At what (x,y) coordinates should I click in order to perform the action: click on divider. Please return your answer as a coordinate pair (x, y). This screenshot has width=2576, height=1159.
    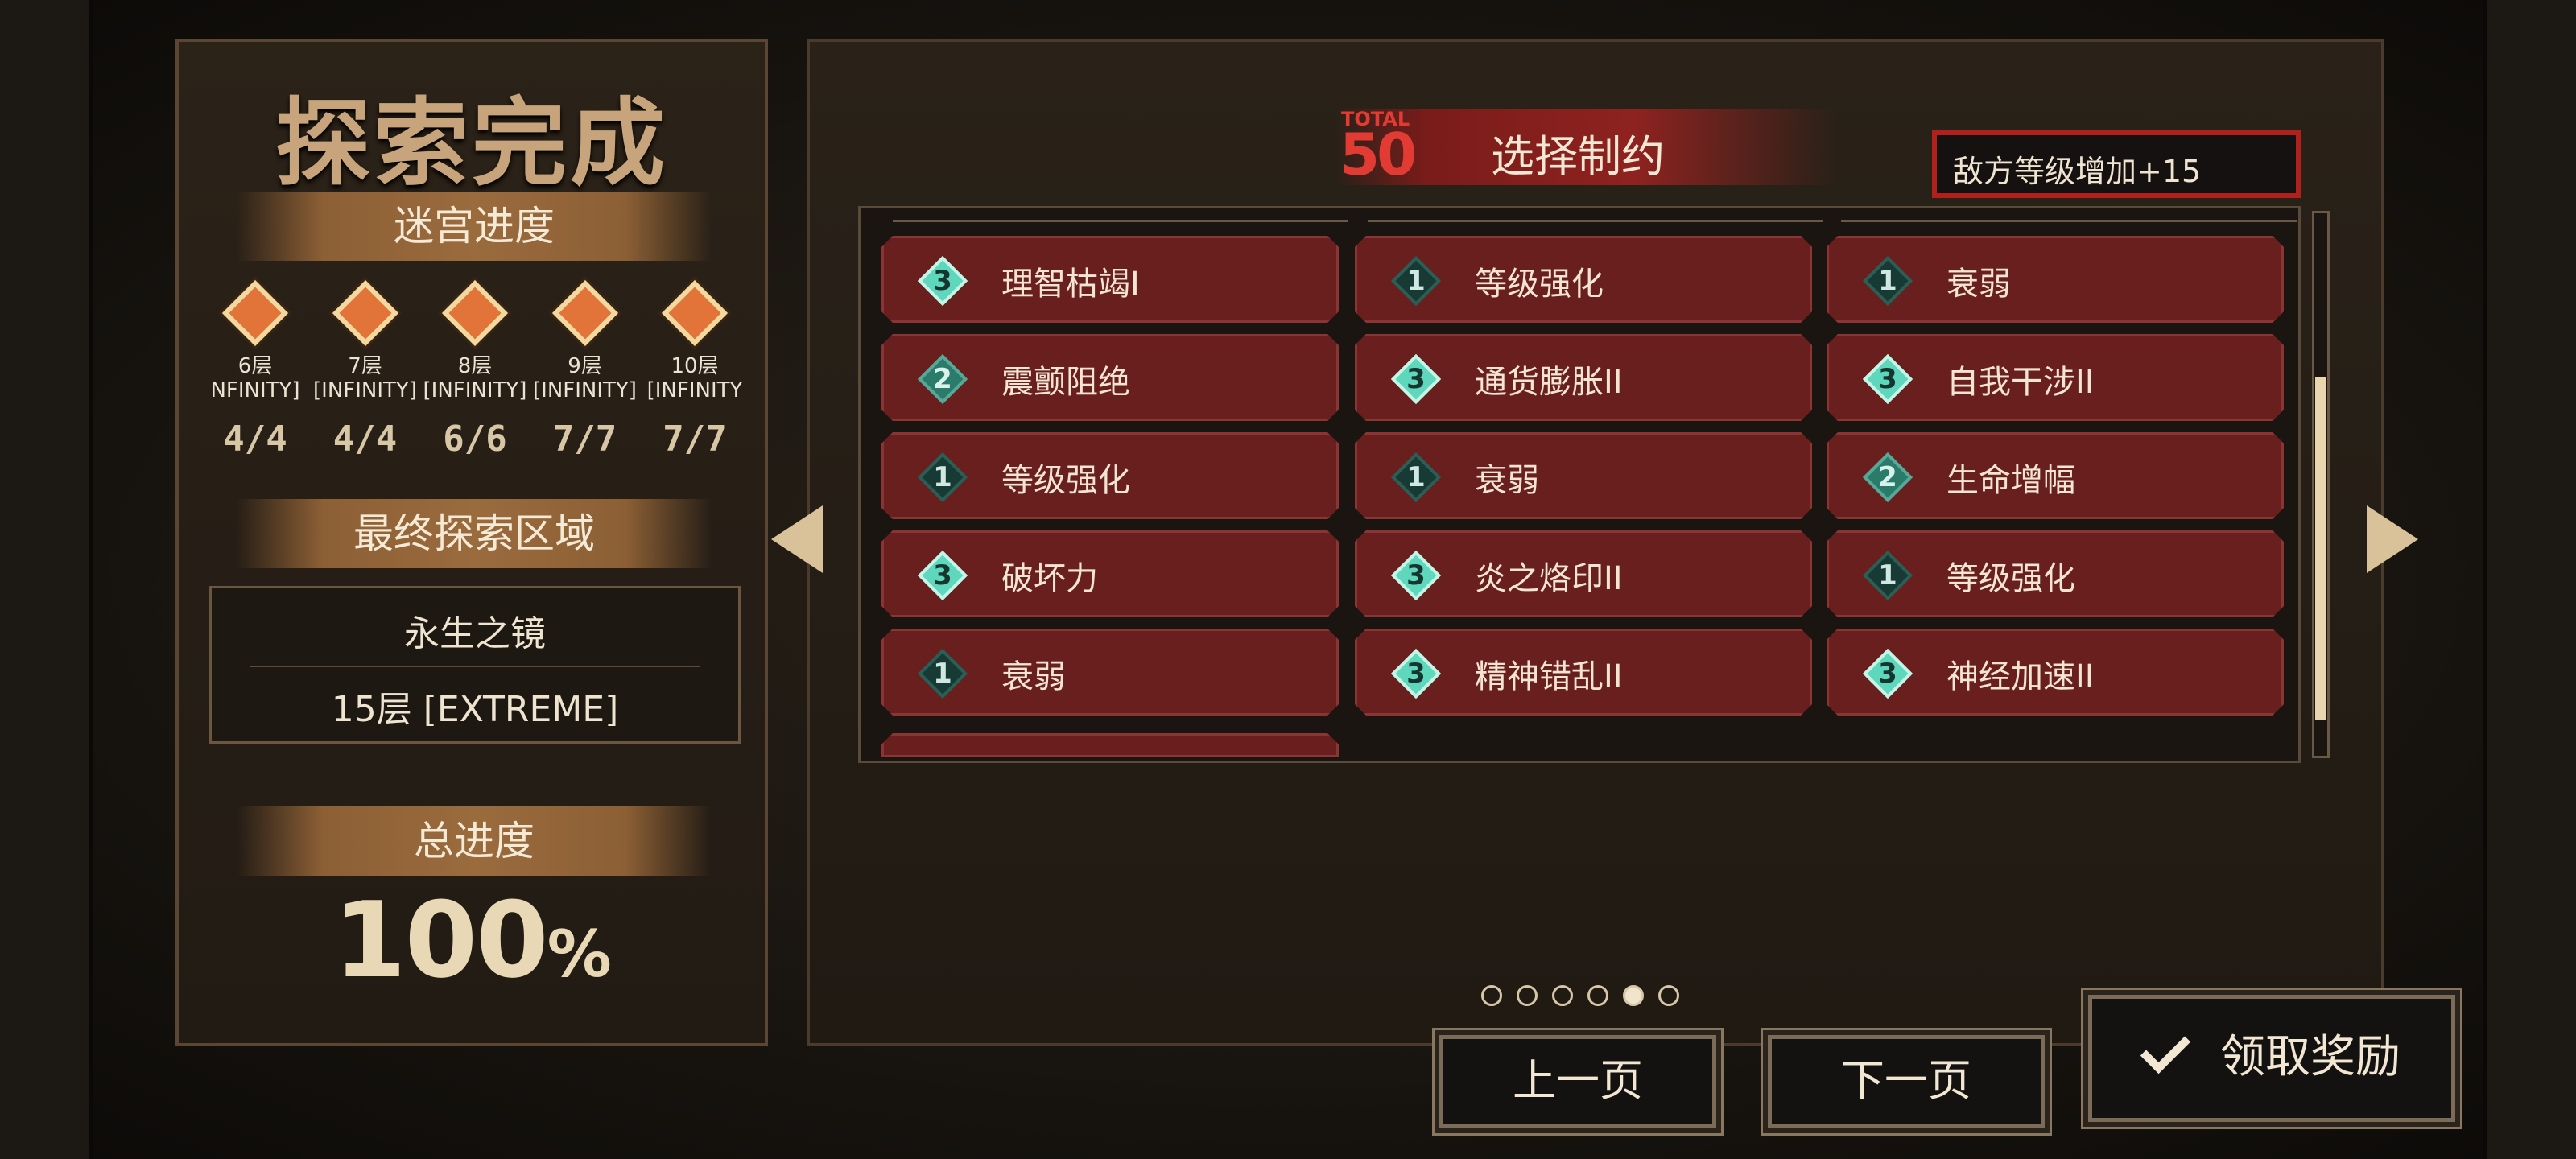
    Looking at the image, I should click on (475, 666).